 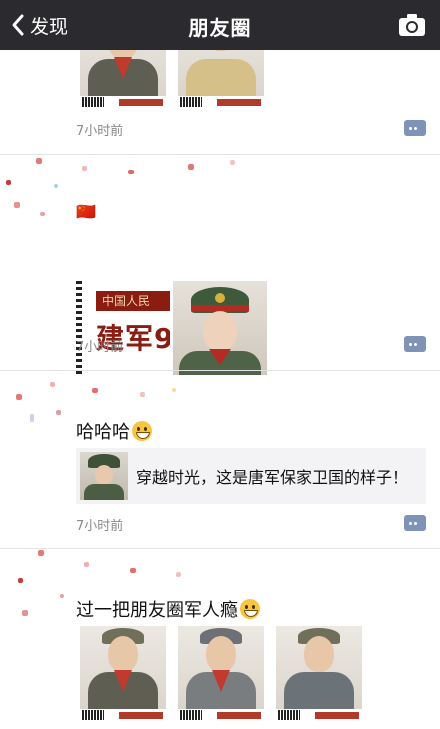 I want to click on camera-icon, so click(x=412, y=25).